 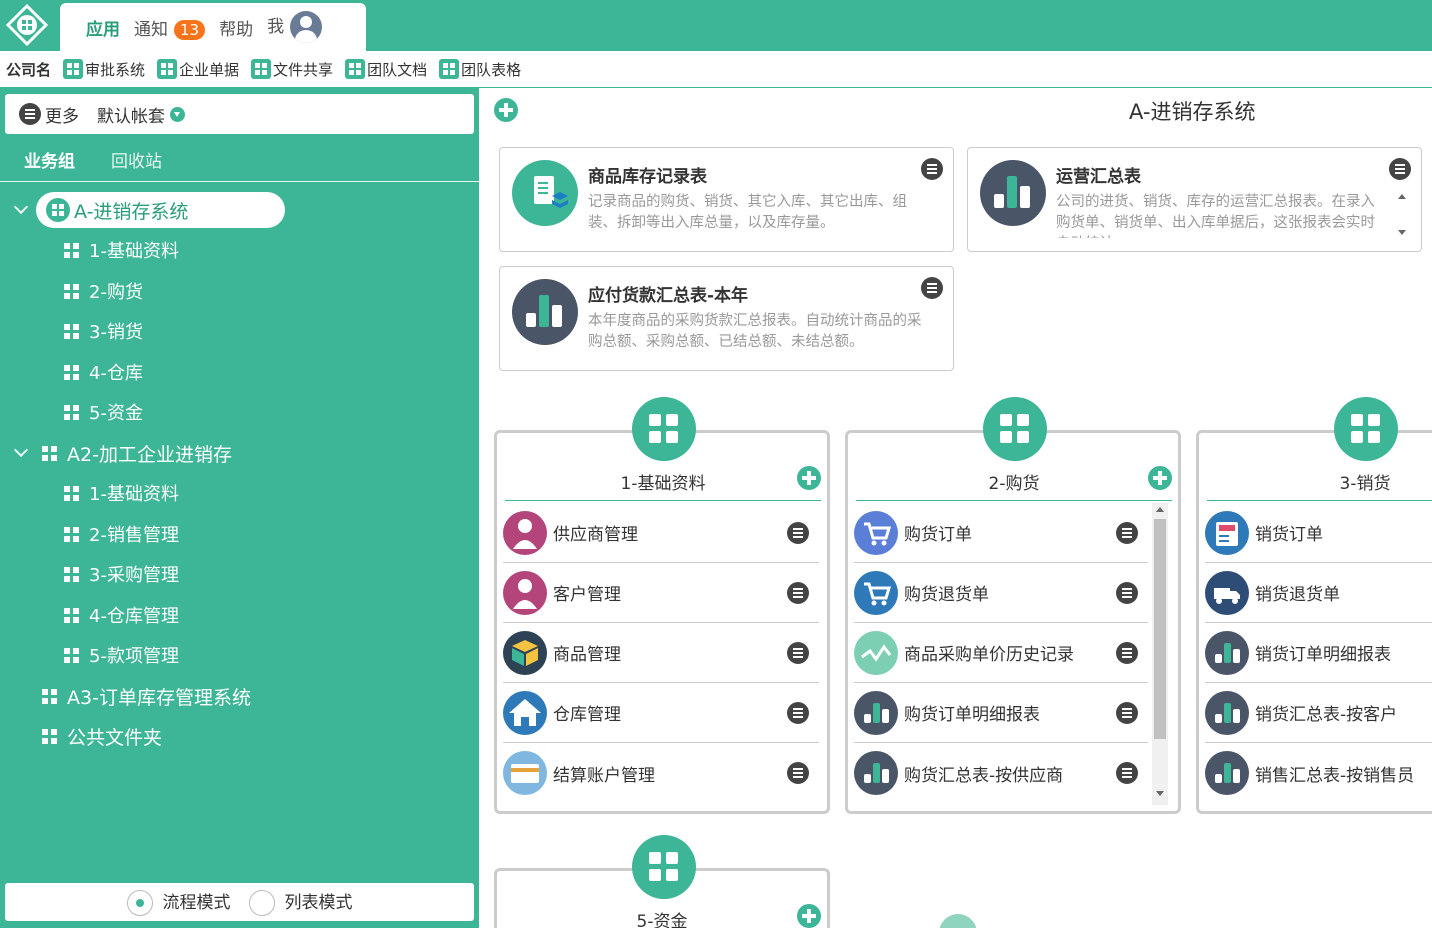 What do you see at coordinates (1318, 773) in the screenshot?
I see `list-item: 销售汇总表-按销售员` at bounding box center [1318, 773].